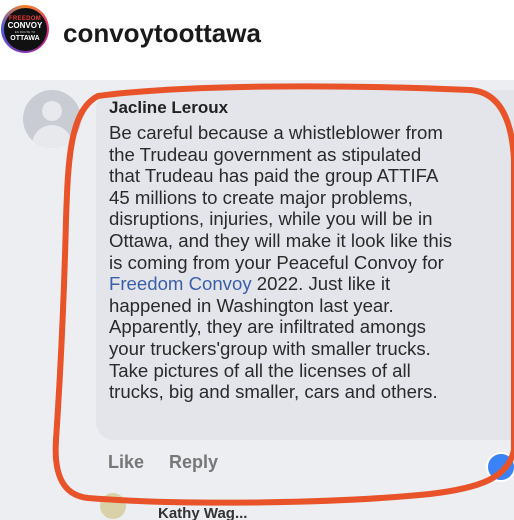  I want to click on comment-line: Be careful because a whistleblower from, so click(276, 132).